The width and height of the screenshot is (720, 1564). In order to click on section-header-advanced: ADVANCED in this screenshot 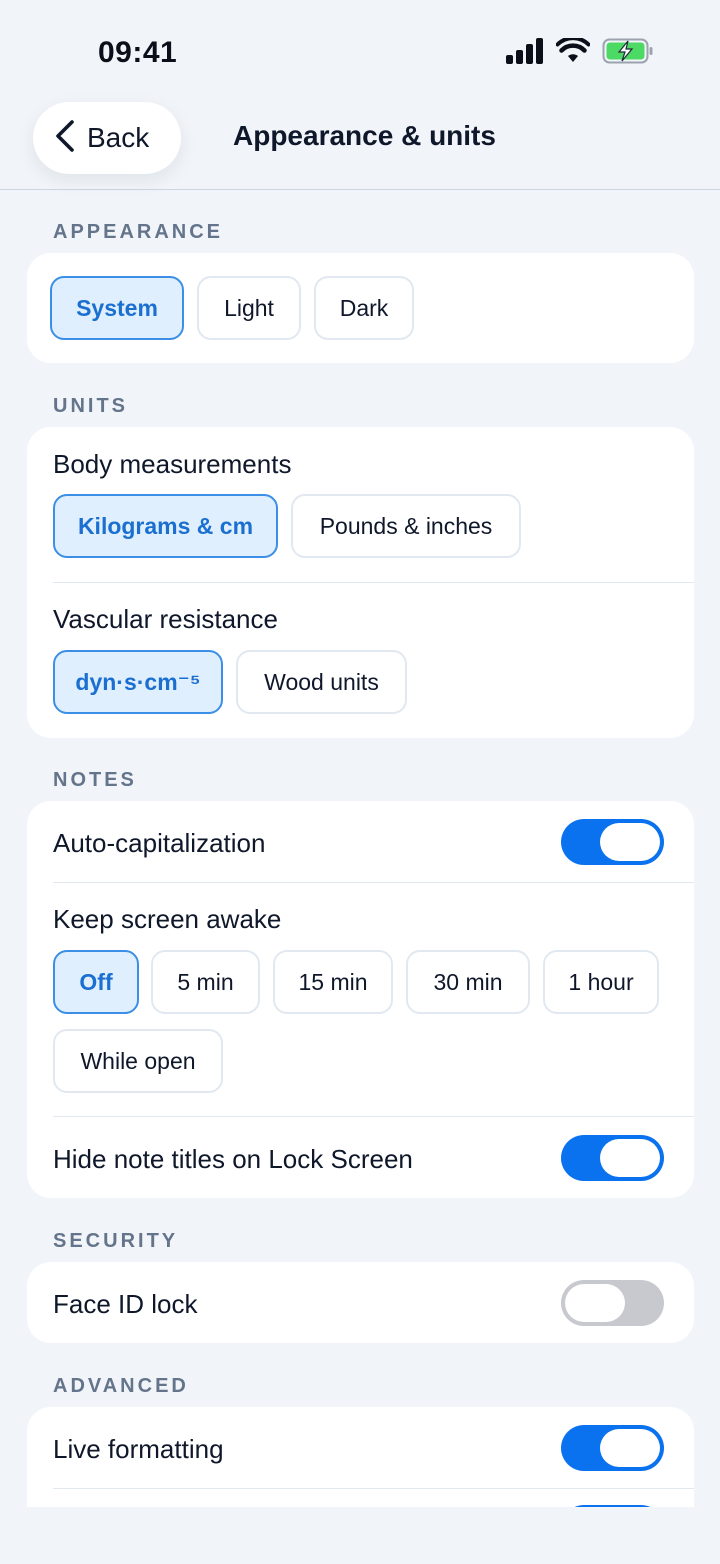, I will do `click(121, 1386)`.